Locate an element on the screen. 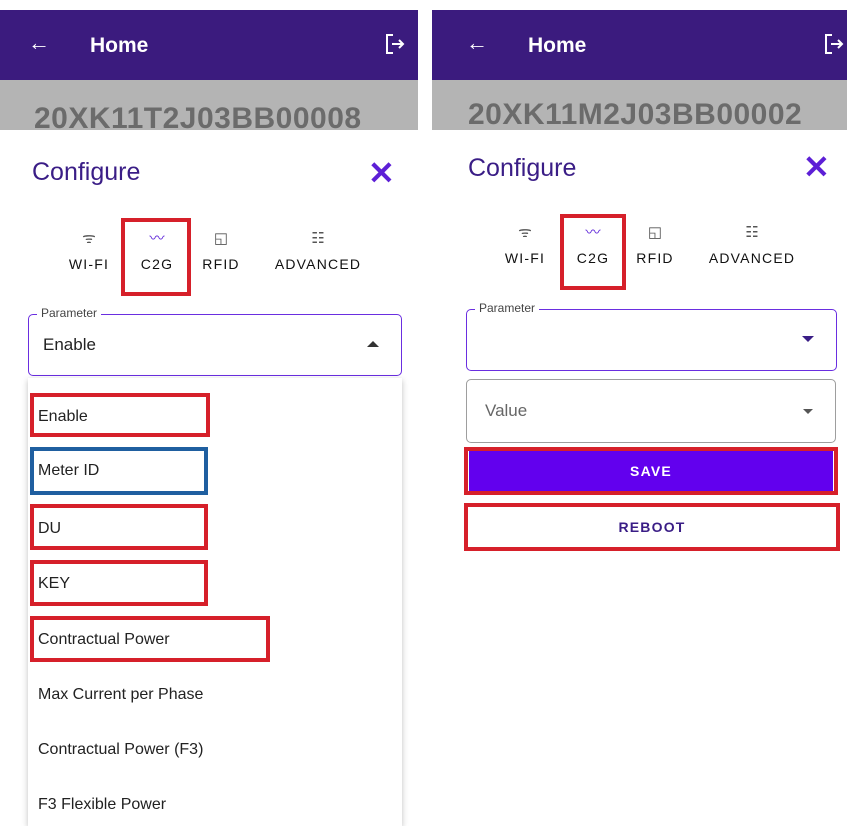 The image size is (847, 826). serial-banner: 20XK11T2J03BB00008 is located at coordinates (209, 105).